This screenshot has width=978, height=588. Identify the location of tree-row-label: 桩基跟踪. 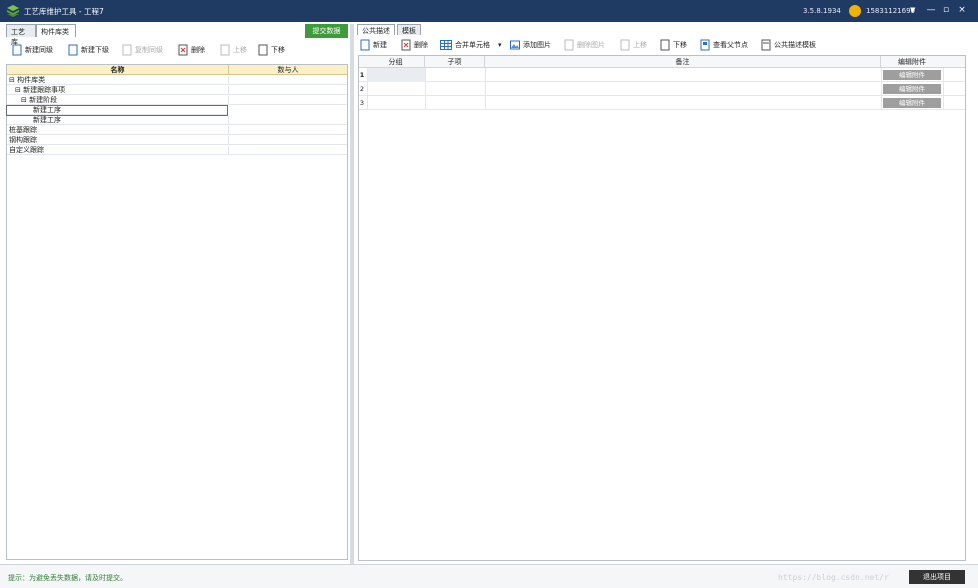
(23, 130).